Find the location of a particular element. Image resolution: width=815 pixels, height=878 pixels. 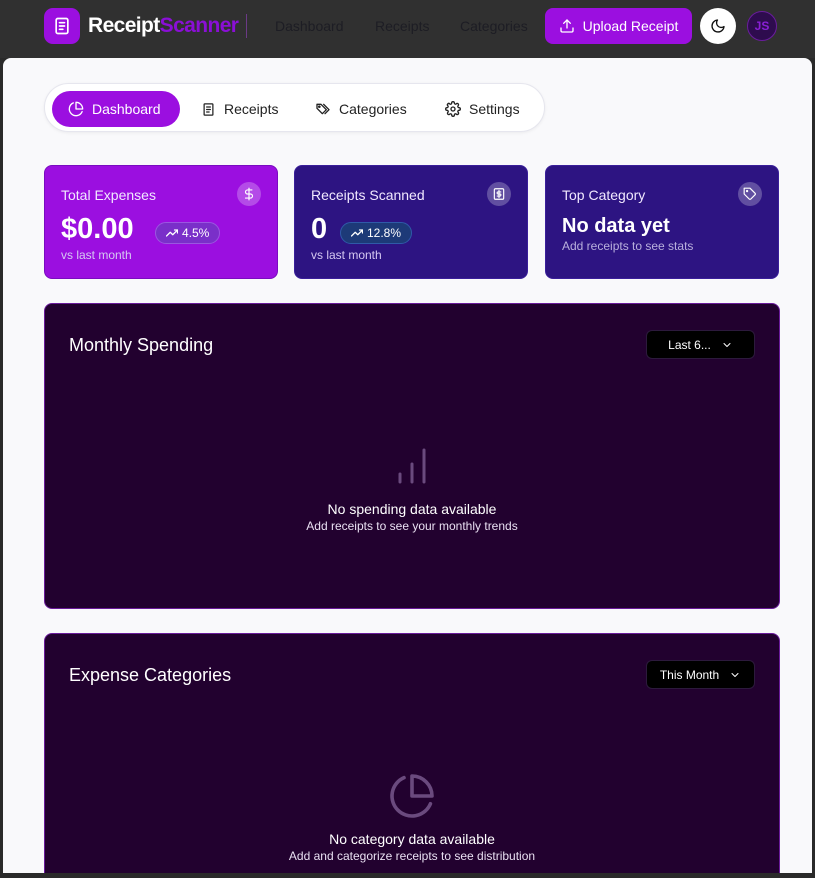

brand-name: ReceiptScanner is located at coordinates (163, 26).